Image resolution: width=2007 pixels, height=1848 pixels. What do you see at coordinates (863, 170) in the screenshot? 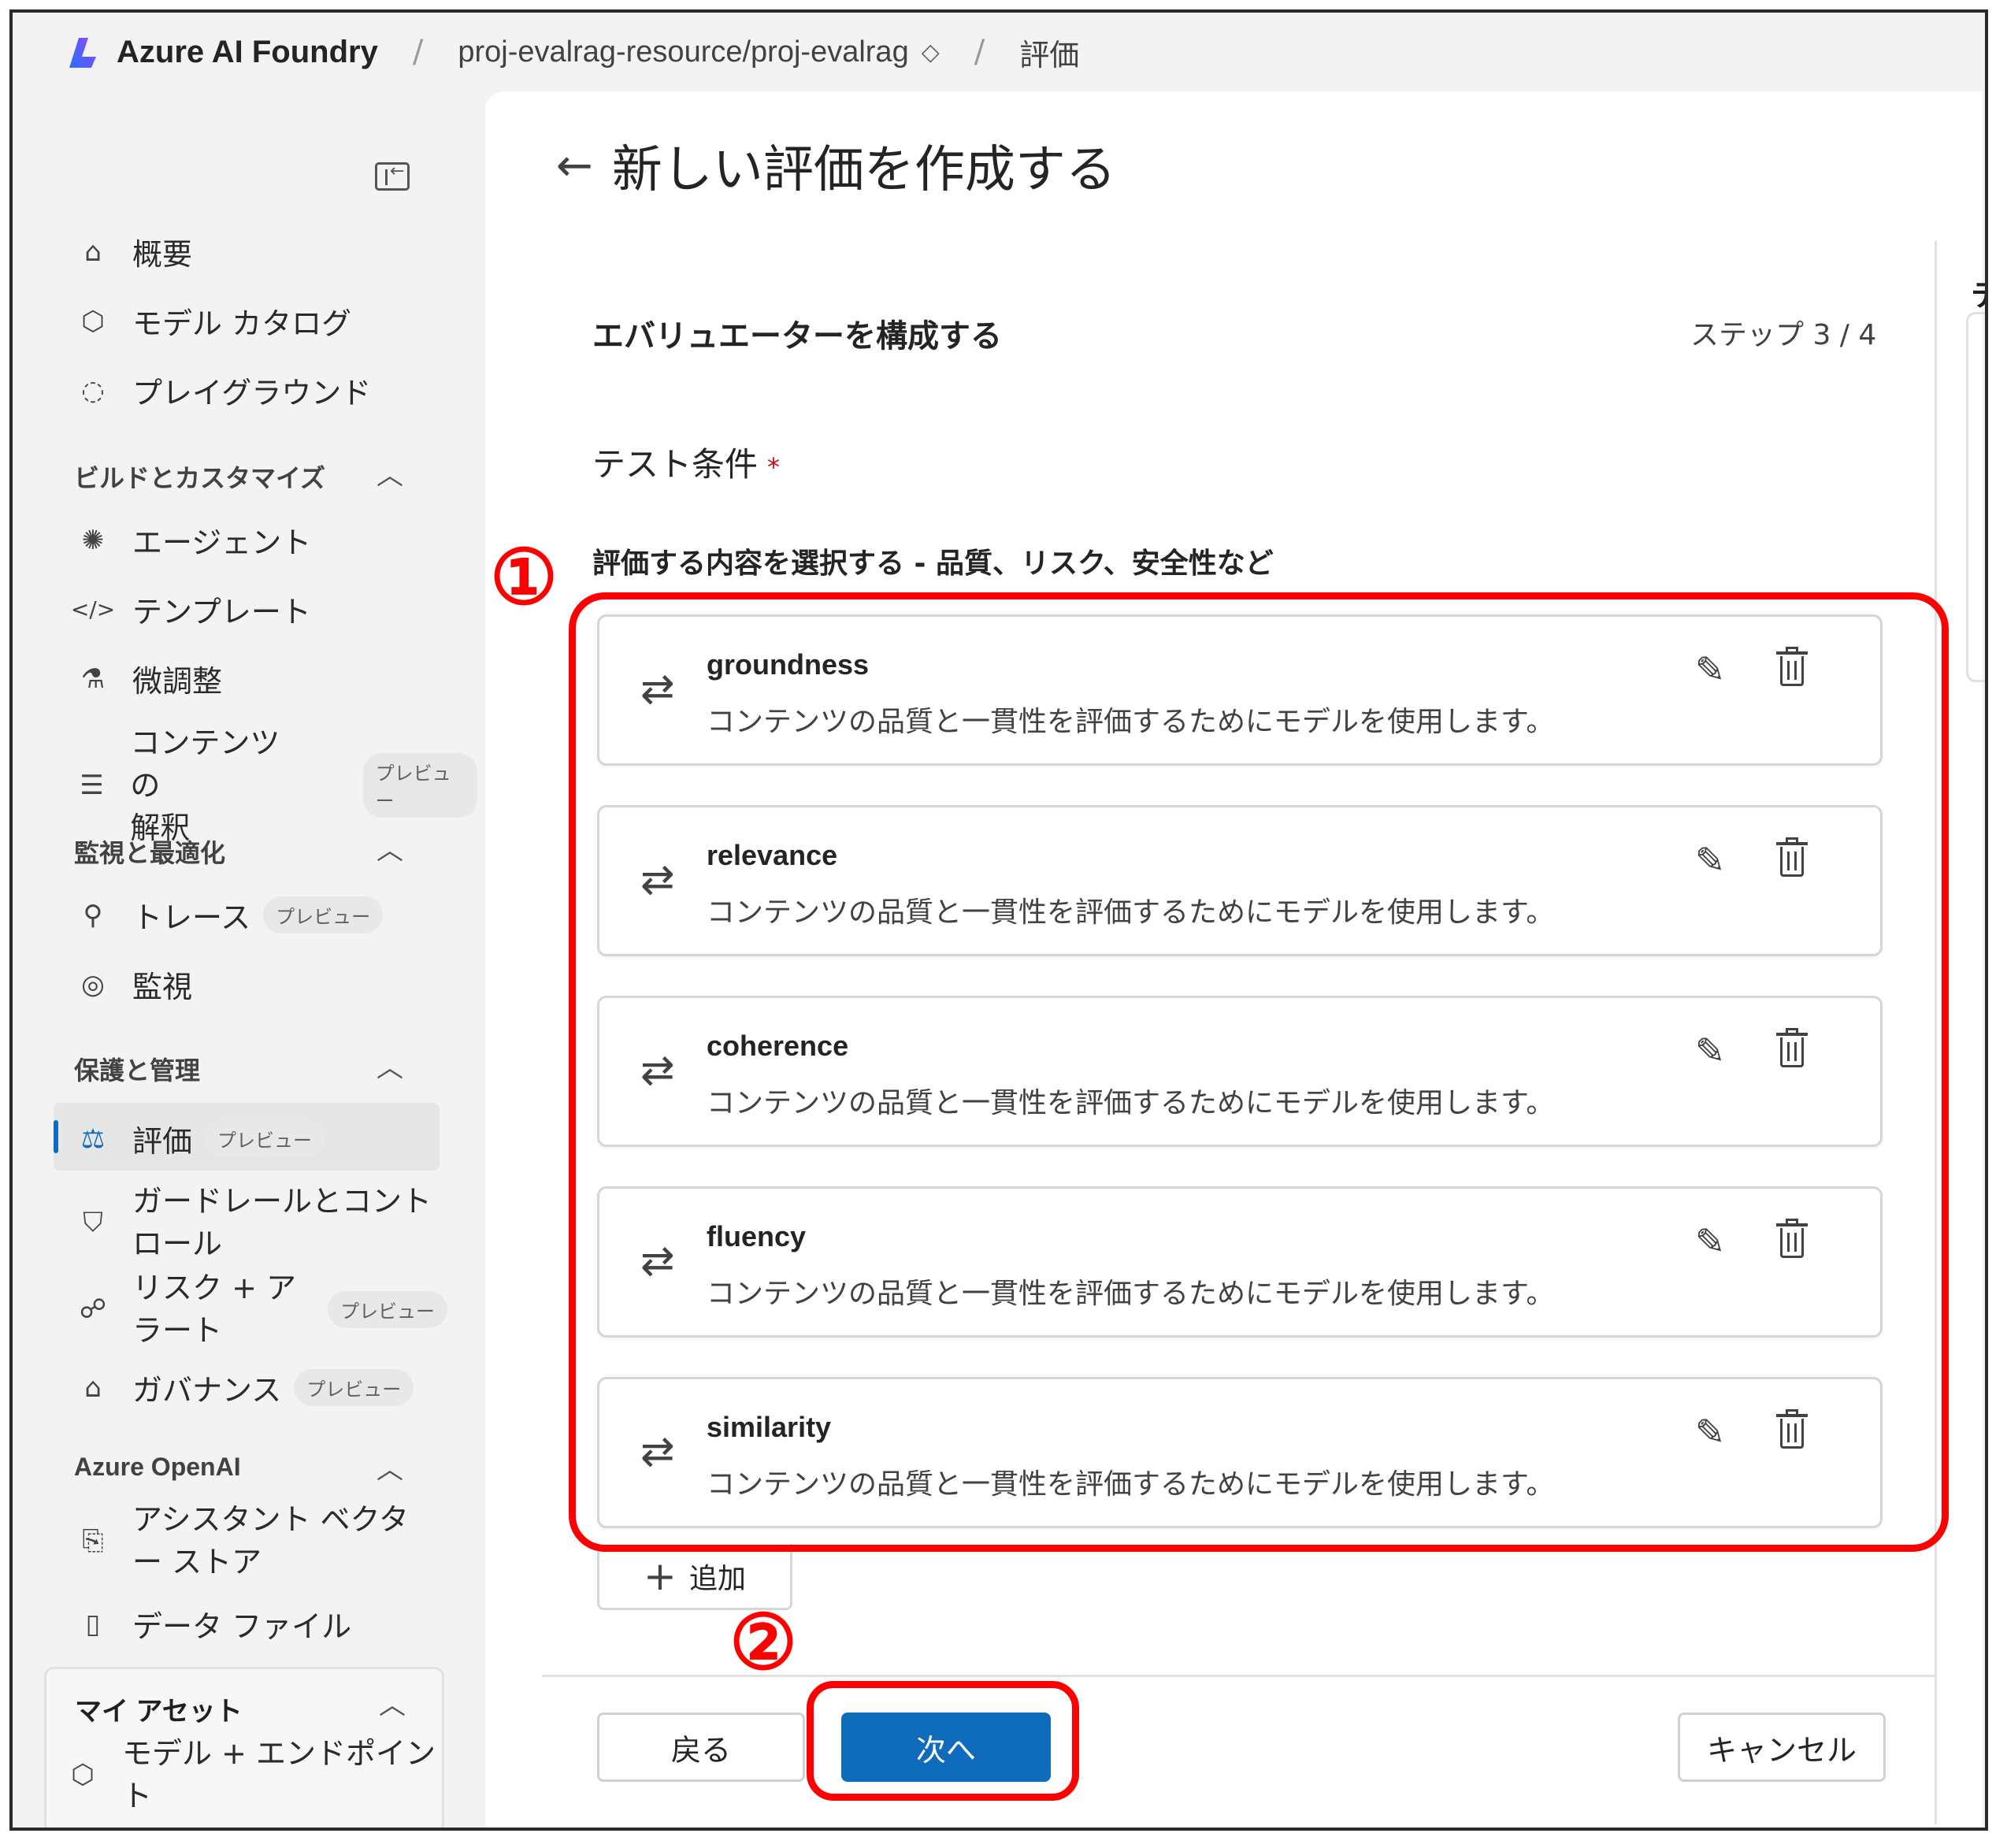
I see `page-title: 新しい評価を作成する` at bounding box center [863, 170].